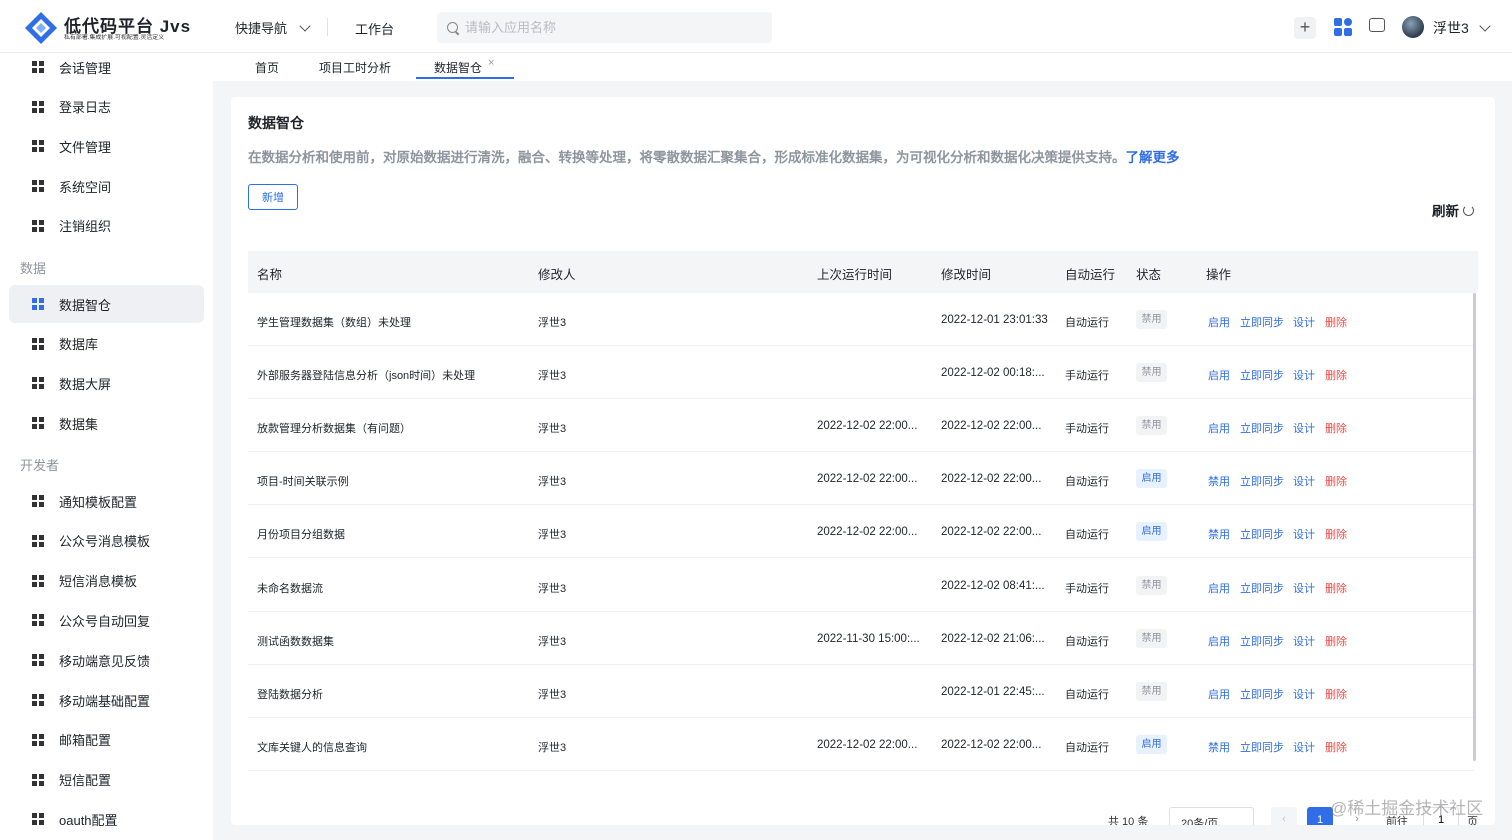 This screenshot has width=1512, height=840. What do you see at coordinates (106, 581) in the screenshot?
I see `sidebar-item: 短信消息模板` at bounding box center [106, 581].